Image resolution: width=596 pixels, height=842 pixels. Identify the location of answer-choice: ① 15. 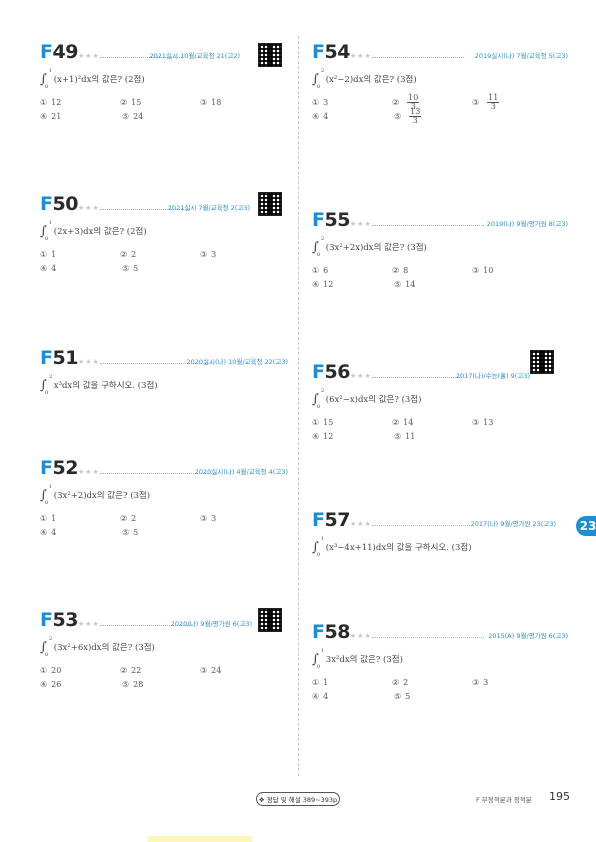
(352, 422).